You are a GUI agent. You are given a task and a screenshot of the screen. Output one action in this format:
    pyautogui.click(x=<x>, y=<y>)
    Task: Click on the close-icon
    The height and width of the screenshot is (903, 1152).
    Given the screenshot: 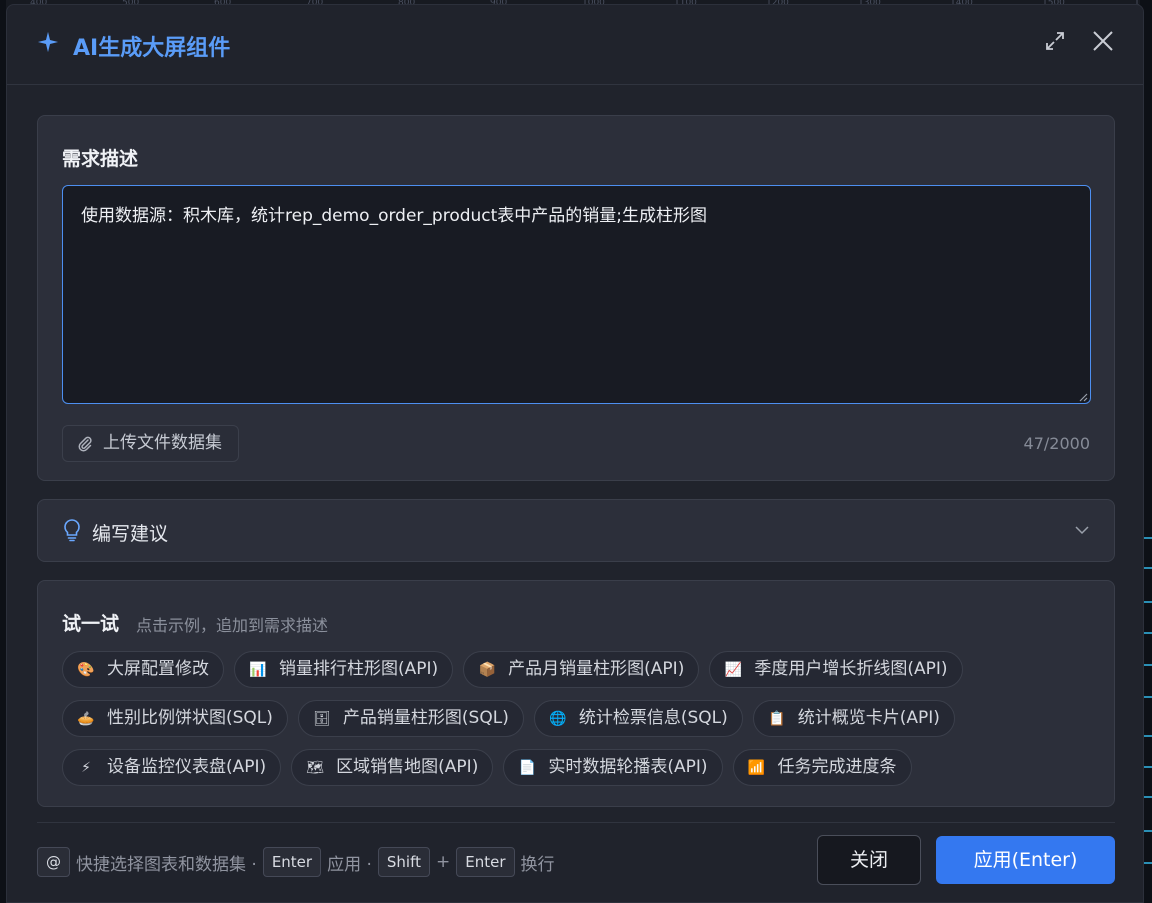 What is the action you would take?
    pyautogui.click(x=1103, y=41)
    